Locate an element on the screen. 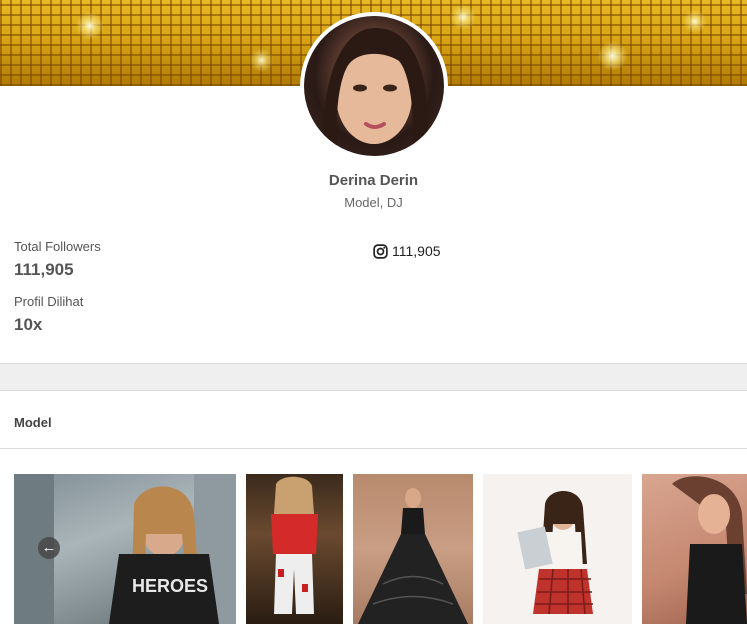 The height and width of the screenshot is (637, 747). avatar-frame is located at coordinates (374, 86).